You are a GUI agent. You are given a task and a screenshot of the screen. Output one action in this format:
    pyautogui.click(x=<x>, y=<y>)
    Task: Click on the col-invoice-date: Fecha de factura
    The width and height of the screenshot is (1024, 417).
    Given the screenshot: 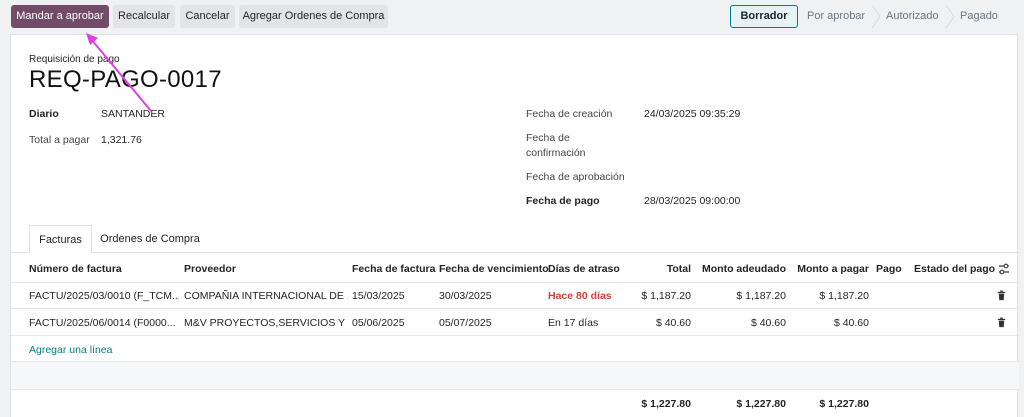 What is the action you would take?
    pyautogui.click(x=393, y=269)
    